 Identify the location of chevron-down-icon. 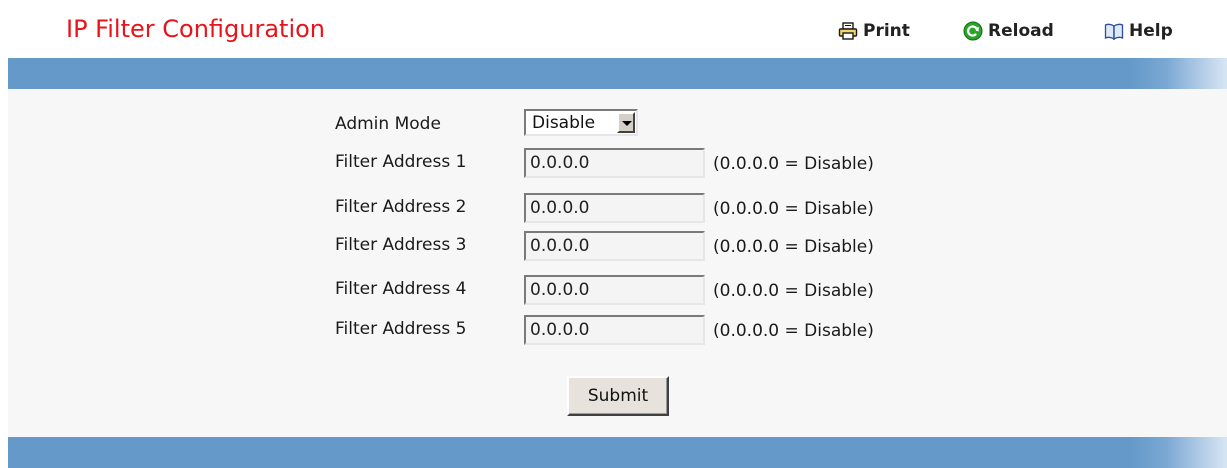
(626, 122).